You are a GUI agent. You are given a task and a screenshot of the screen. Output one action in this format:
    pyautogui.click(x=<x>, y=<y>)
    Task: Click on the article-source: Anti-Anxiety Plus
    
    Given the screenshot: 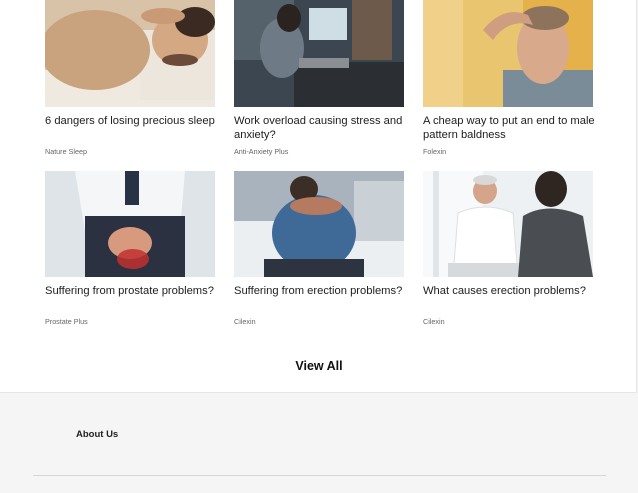 What is the action you would take?
    pyautogui.click(x=261, y=151)
    